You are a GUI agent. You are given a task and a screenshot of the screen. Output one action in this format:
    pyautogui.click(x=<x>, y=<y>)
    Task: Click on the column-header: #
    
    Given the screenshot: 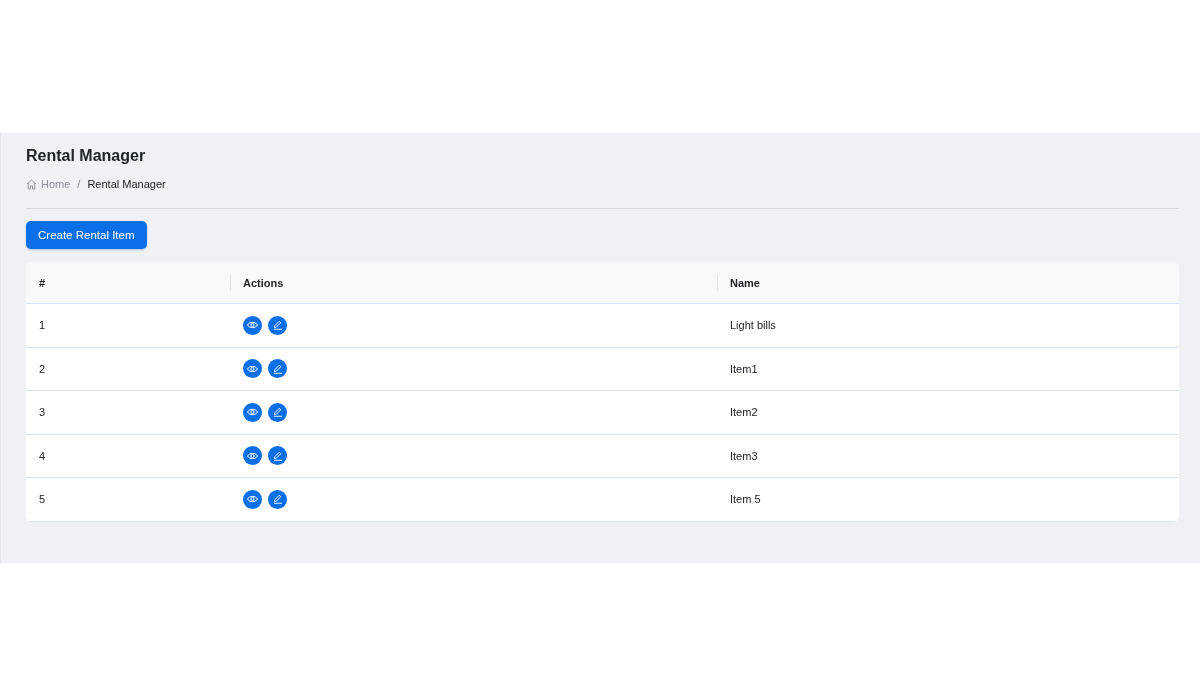 What is the action you would take?
    pyautogui.click(x=42, y=282)
    